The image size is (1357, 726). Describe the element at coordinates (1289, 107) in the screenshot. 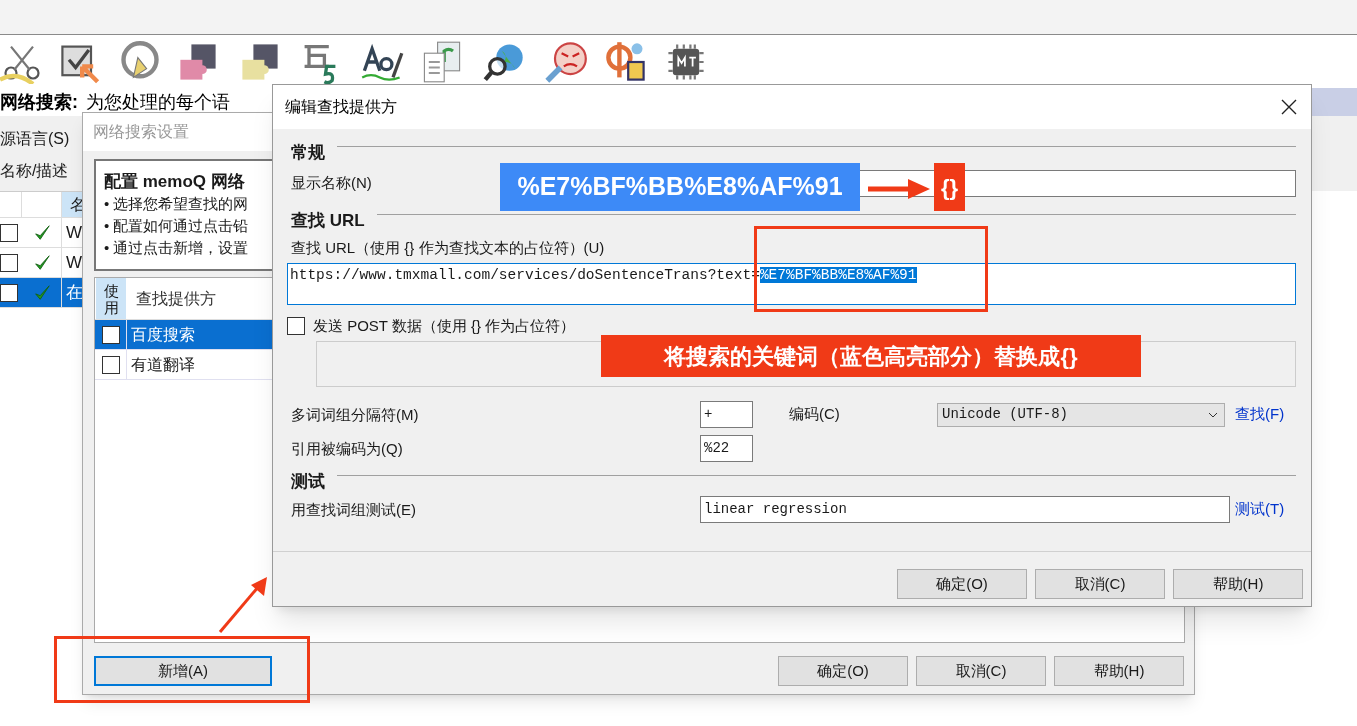

I see `close-icon` at that location.